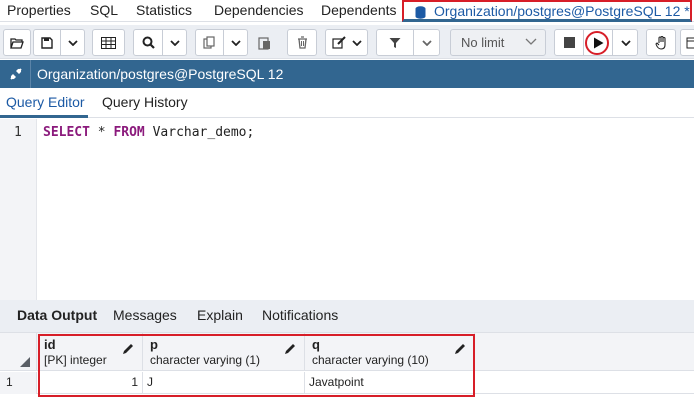 This screenshot has width=694, height=398. I want to click on sql-code-line: SELECT * FROM Varchar_demo;, so click(148, 132).